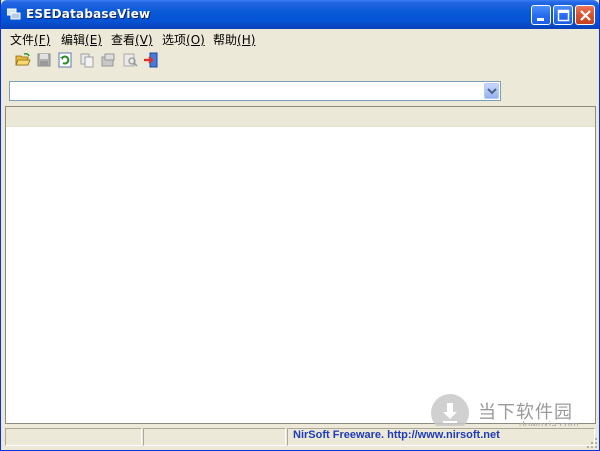  I want to click on close-button, so click(585, 15).